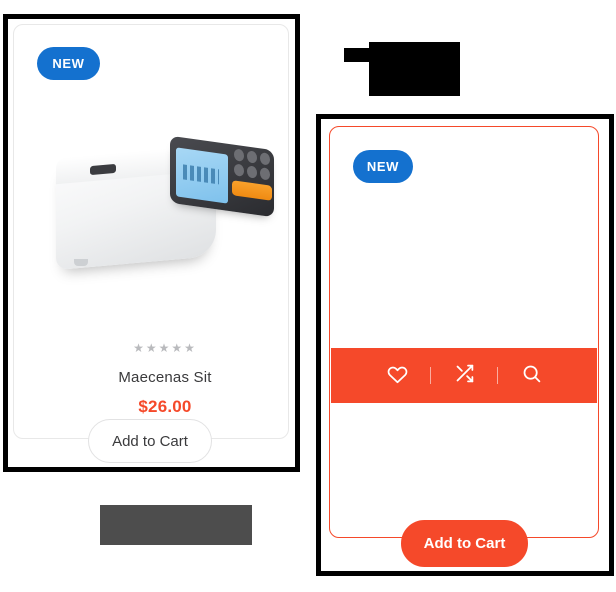 The image size is (616, 592). I want to click on redaction-block-gray, so click(176, 525).